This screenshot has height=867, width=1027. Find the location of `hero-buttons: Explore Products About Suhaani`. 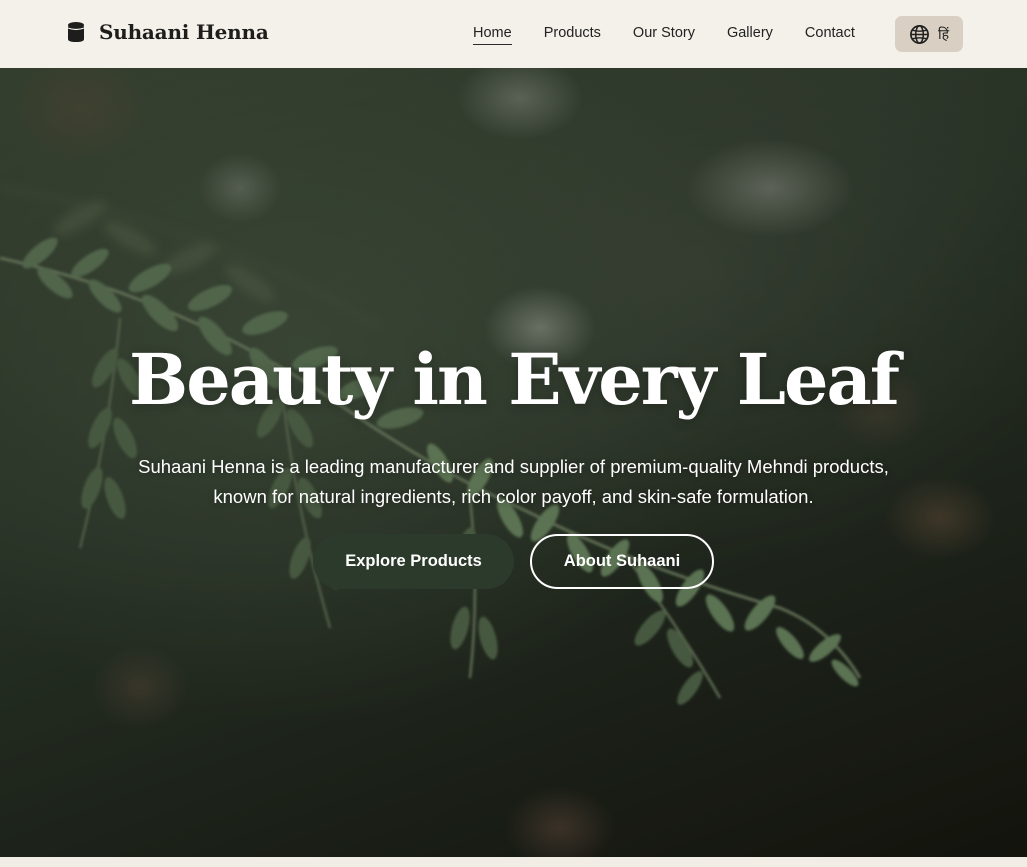

hero-buttons: Explore Products About Suhaani is located at coordinates (513, 561).